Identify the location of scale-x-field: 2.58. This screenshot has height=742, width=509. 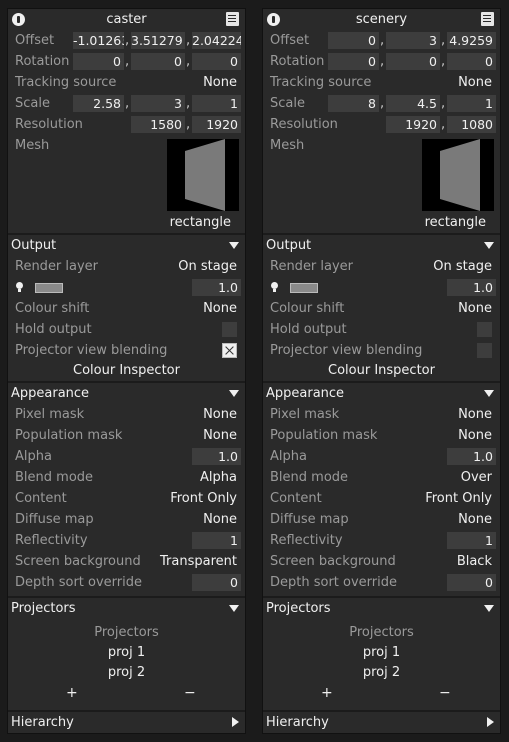
(98, 103).